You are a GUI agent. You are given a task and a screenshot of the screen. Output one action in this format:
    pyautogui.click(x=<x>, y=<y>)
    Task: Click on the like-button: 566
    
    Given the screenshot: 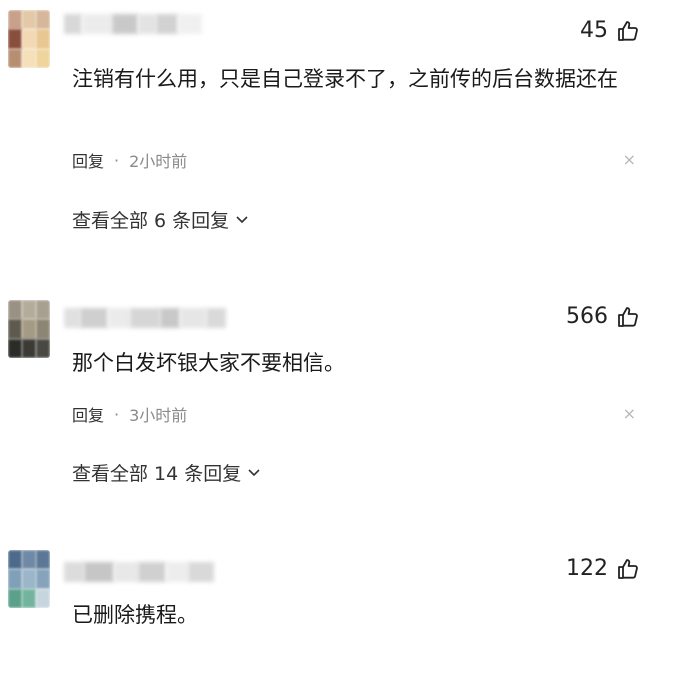 What is the action you would take?
    pyautogui.click(x=603, y=316)
    